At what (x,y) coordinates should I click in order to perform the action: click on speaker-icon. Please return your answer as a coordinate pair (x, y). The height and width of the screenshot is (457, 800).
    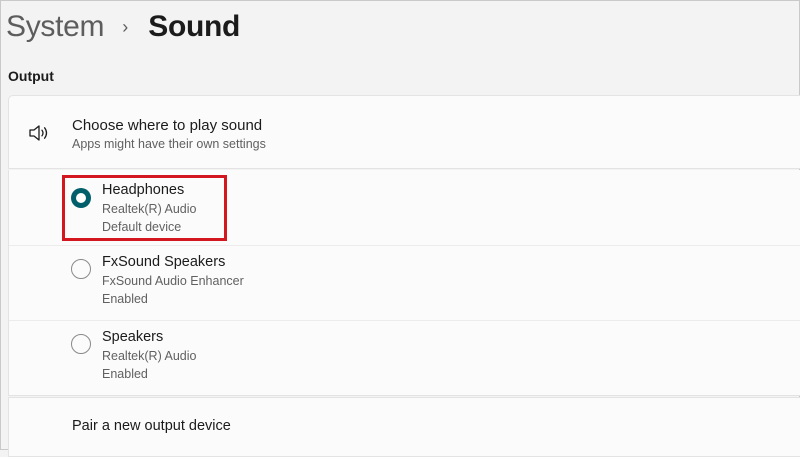
    Looking at the image, I should click on (38, 133).